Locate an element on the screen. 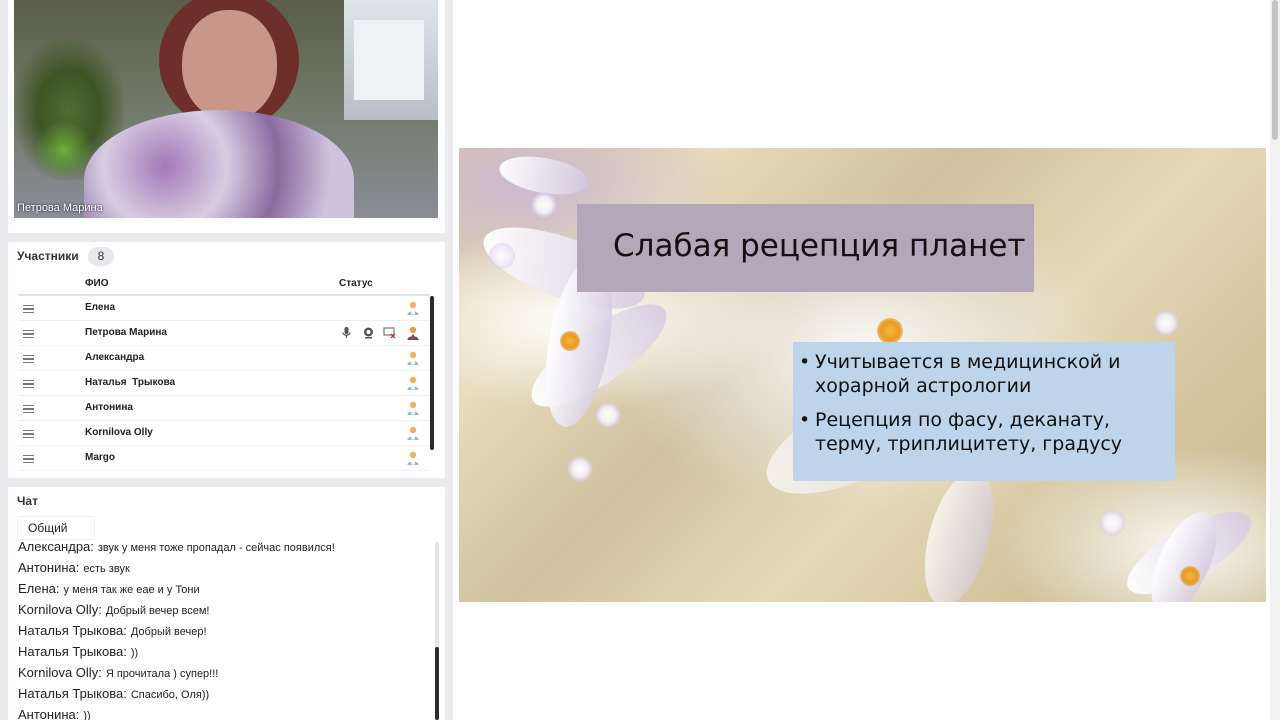 The height and width of the screenshot is (720, 1280). participant-name: Александра is located at coordinates (115, 357).